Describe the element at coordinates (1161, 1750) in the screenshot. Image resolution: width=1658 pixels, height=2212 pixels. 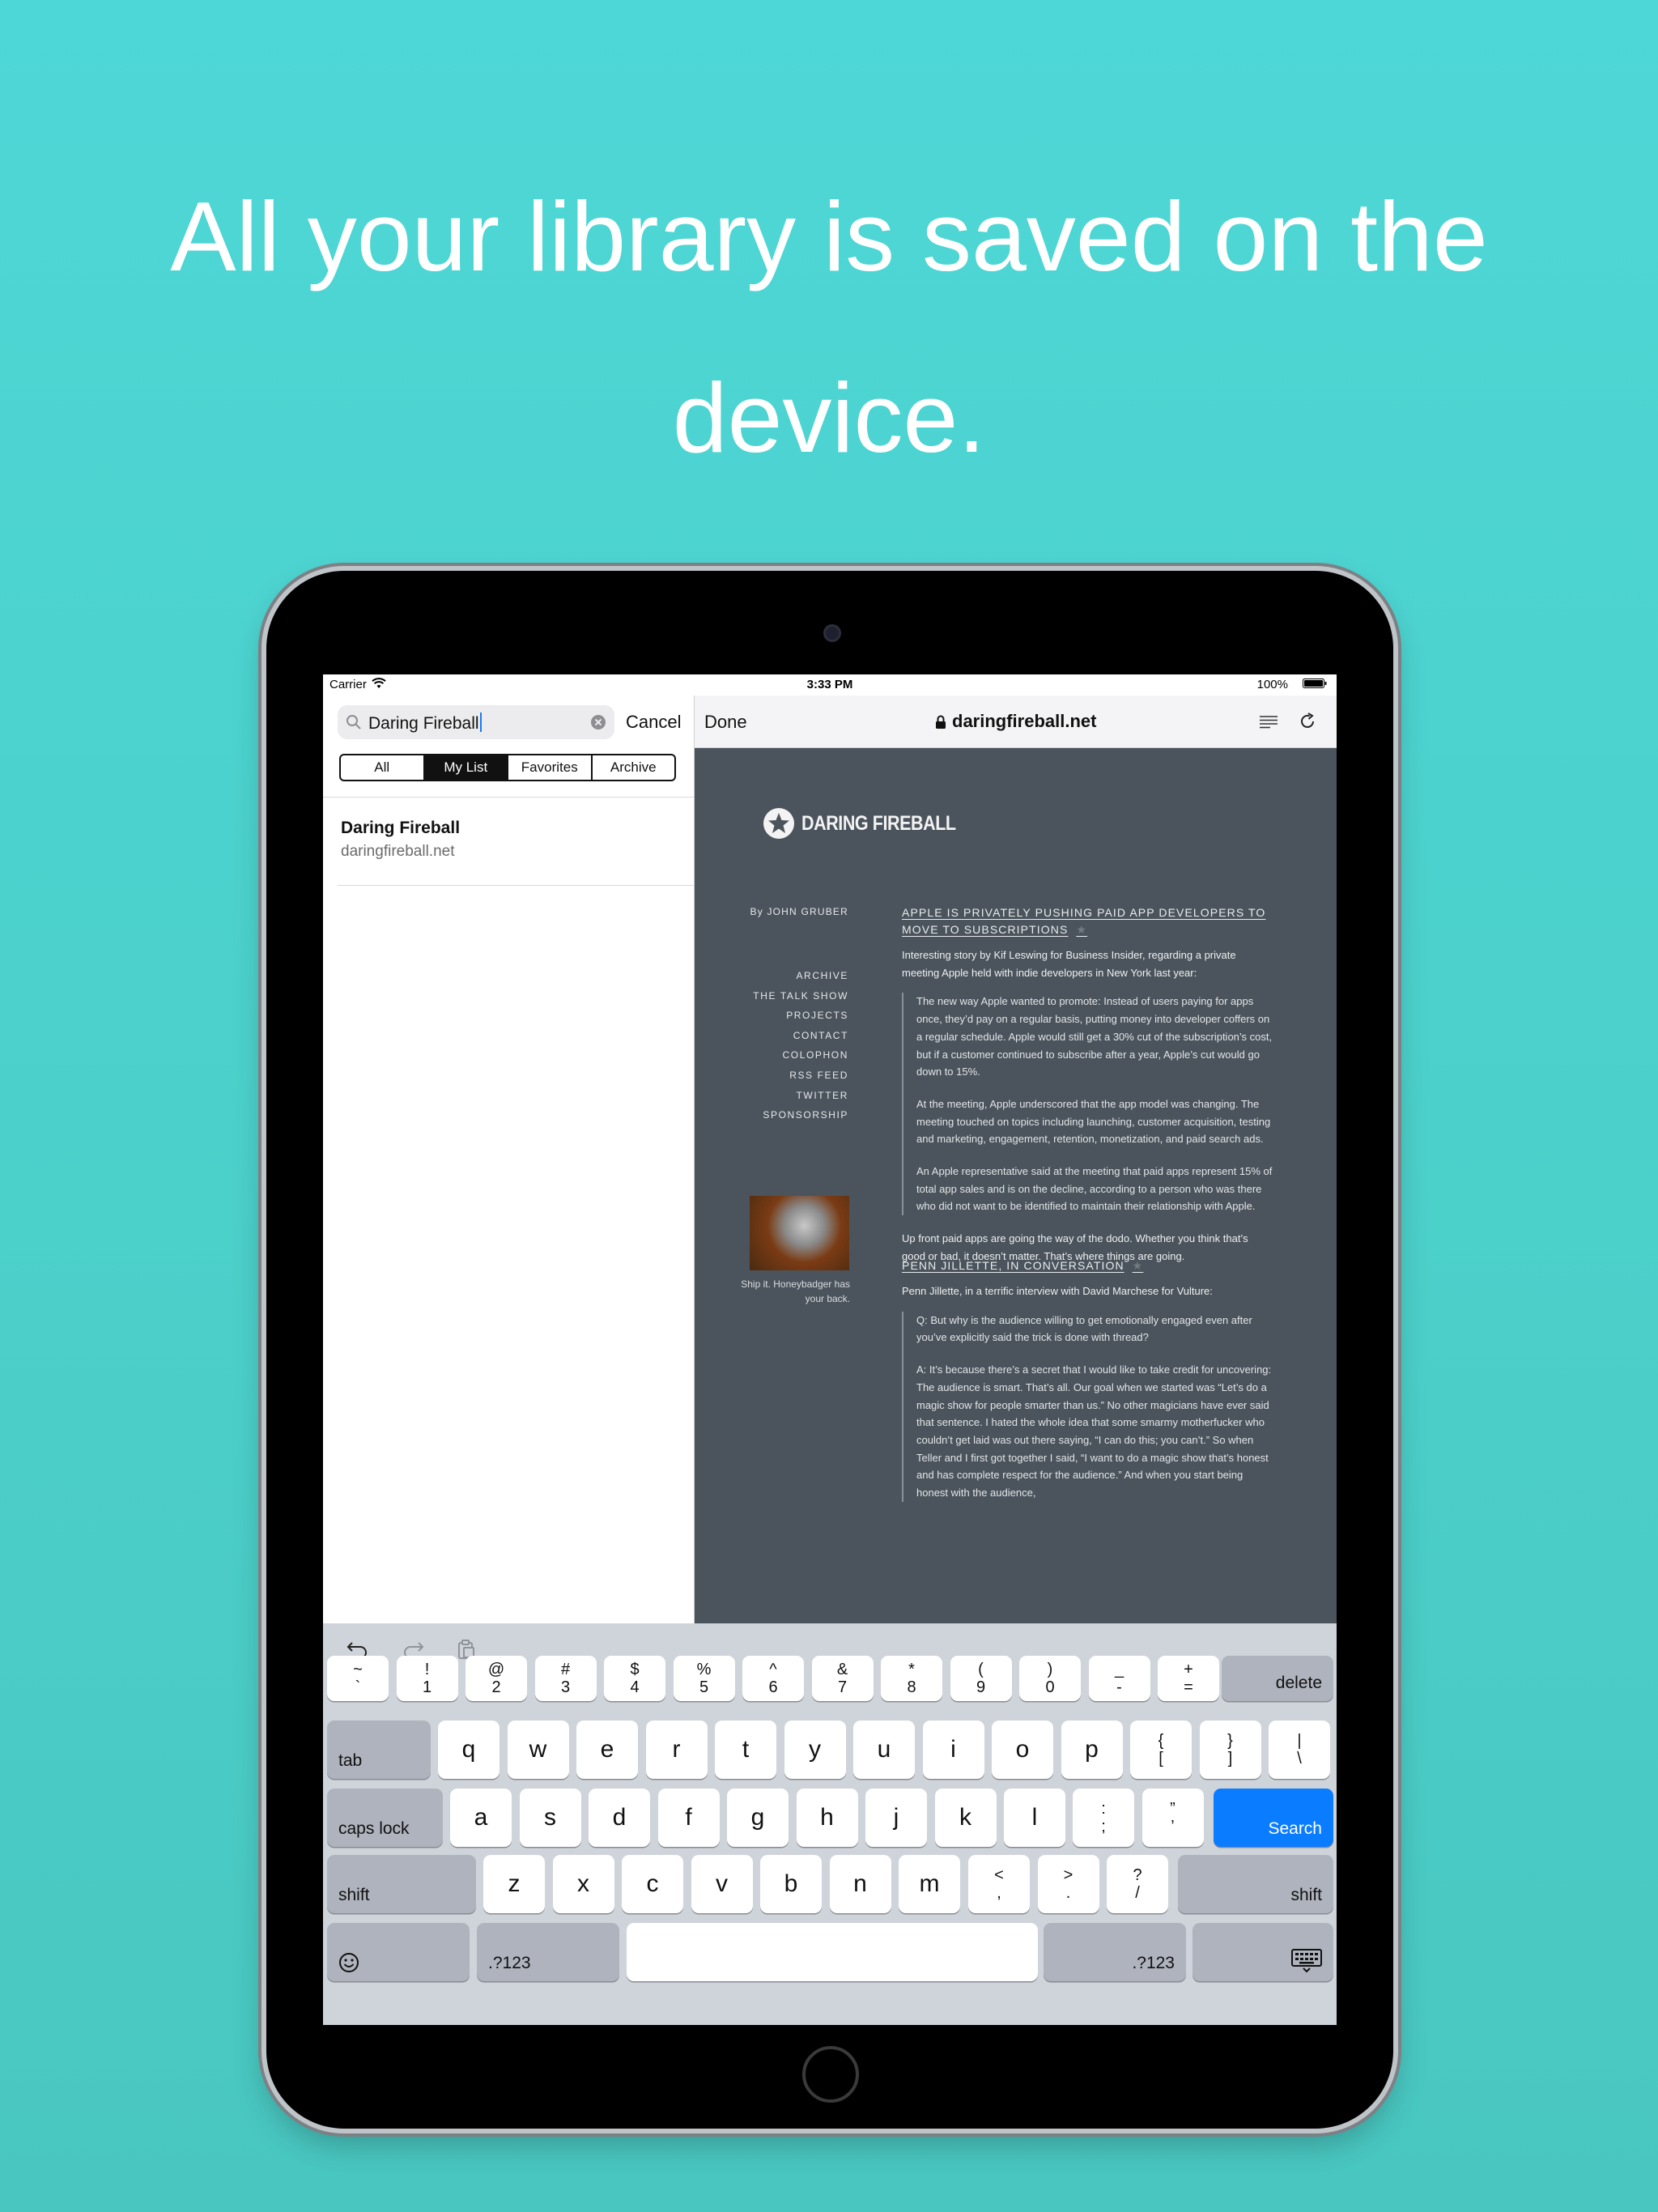
I see `key-symbol-0: {[` at that location.